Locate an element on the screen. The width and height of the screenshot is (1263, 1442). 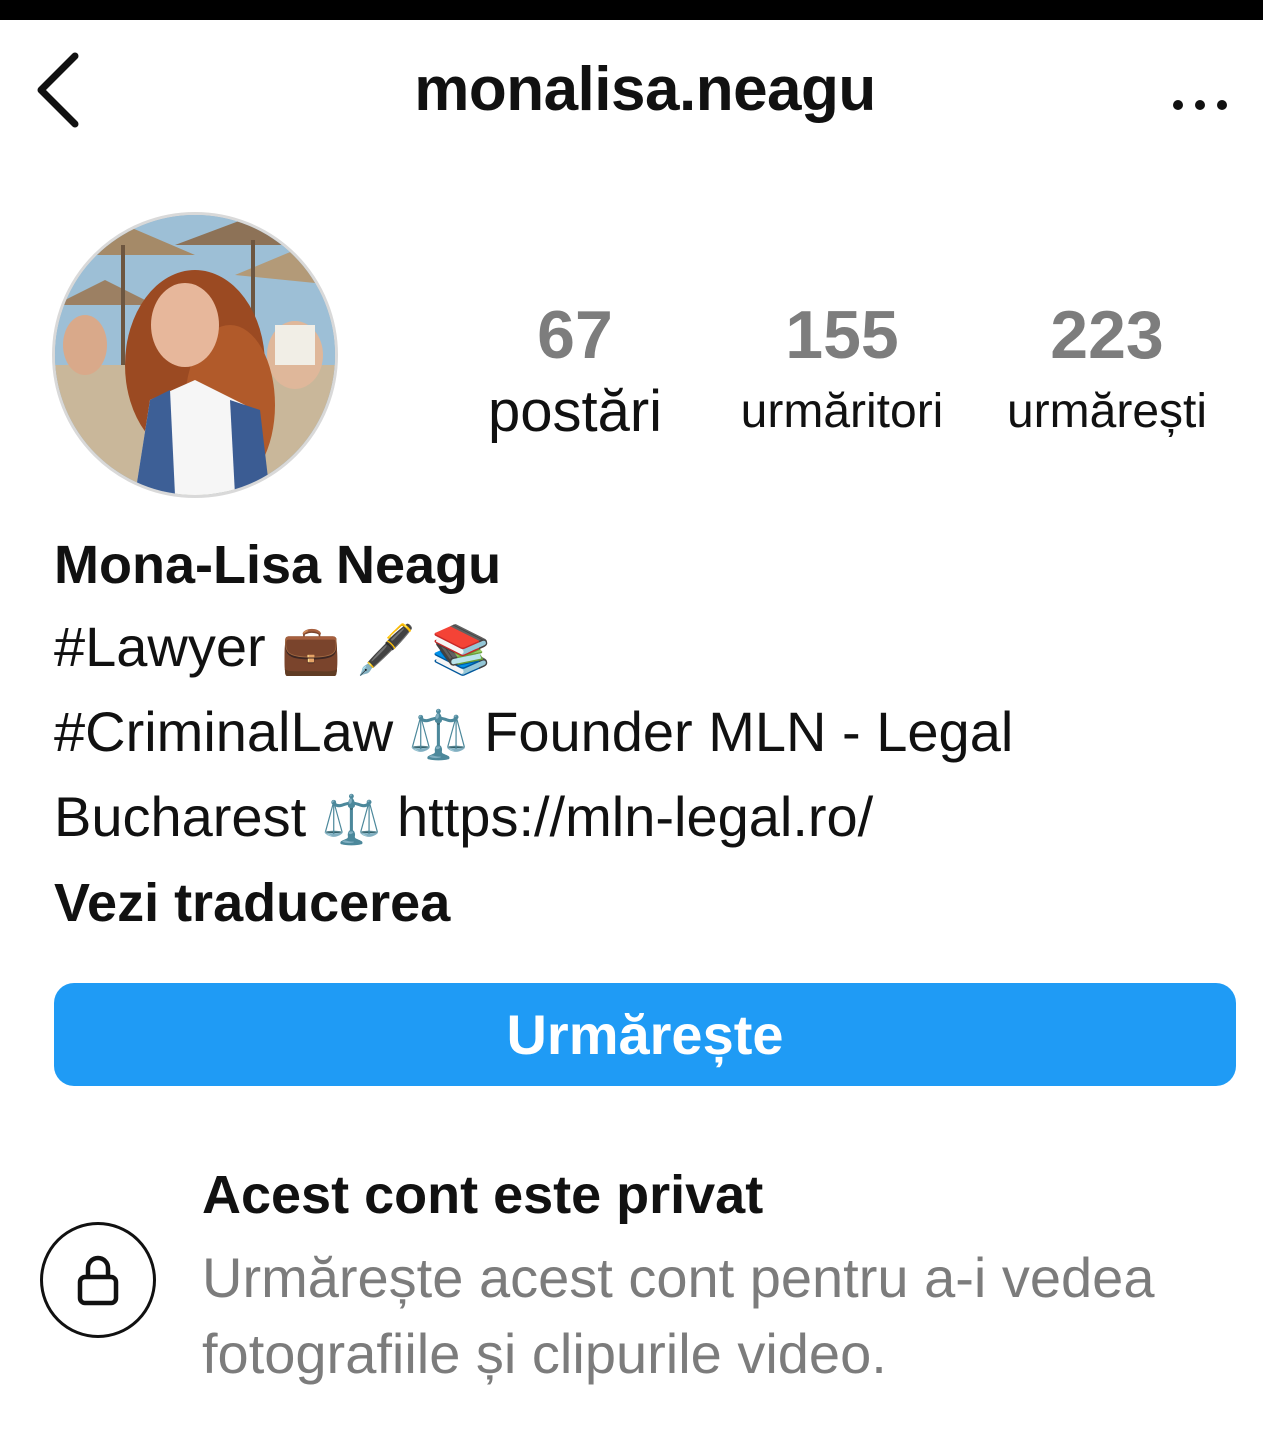
stat-following: 223 urmărești is located at coordinates (1107, 367).